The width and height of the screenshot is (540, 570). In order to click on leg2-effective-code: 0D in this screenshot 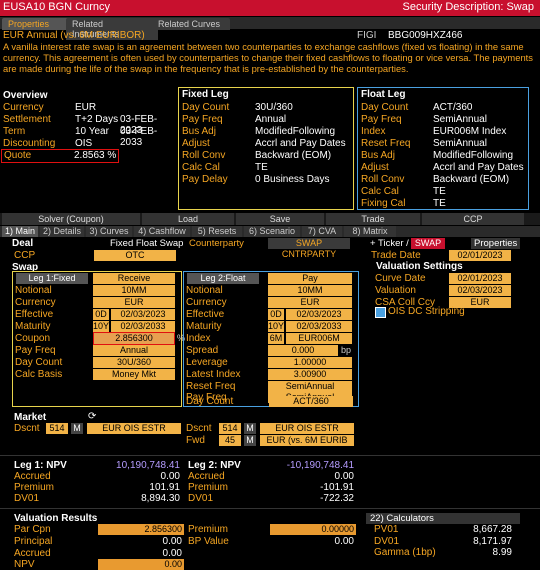, I will do `click(276, 314)`.